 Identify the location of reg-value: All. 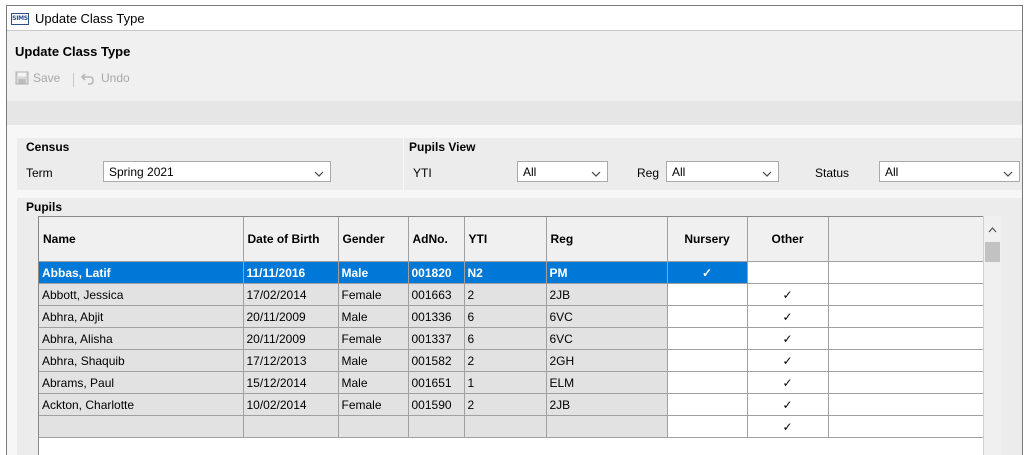
(679, 172).